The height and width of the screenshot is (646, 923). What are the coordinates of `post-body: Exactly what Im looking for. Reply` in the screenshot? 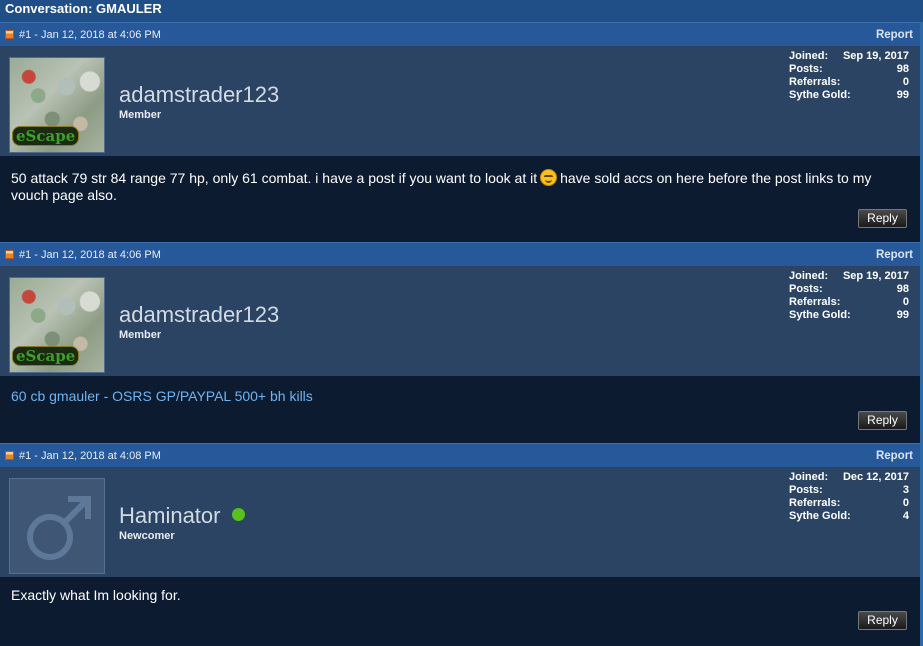 It's located at (461, 610).